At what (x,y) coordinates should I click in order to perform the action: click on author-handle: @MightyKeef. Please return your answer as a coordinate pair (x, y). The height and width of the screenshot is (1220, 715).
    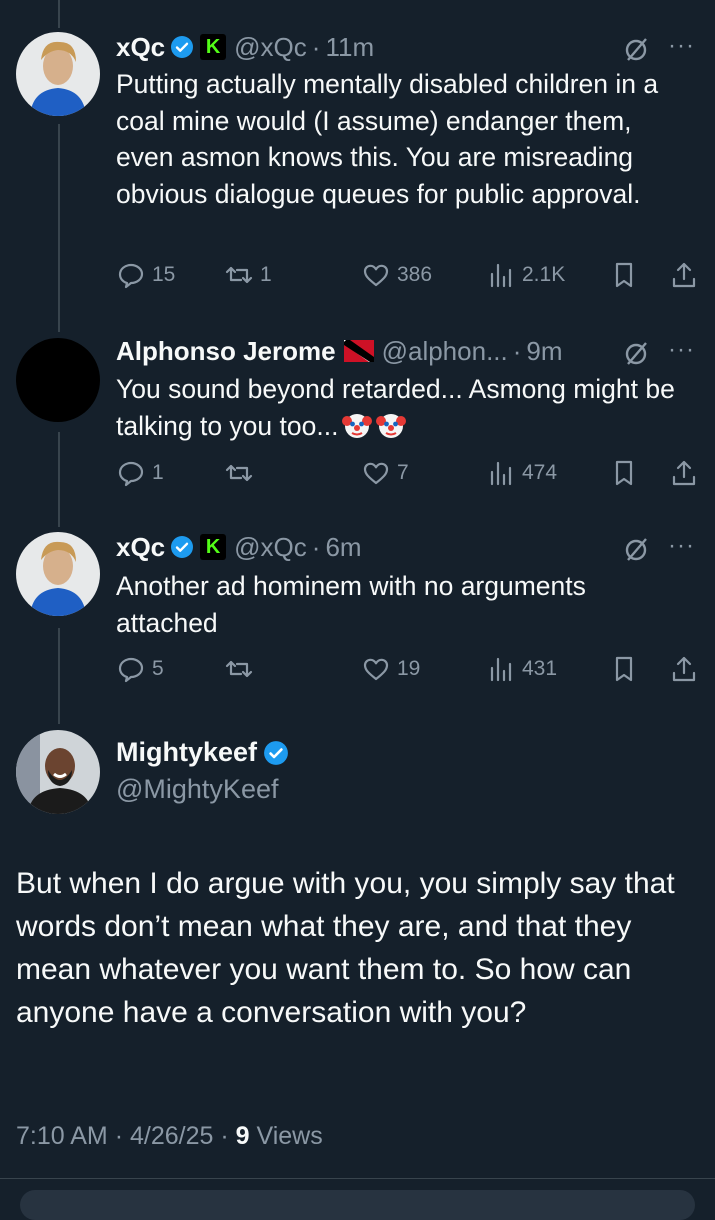
    Looking at the image, I should click on (197, 789).